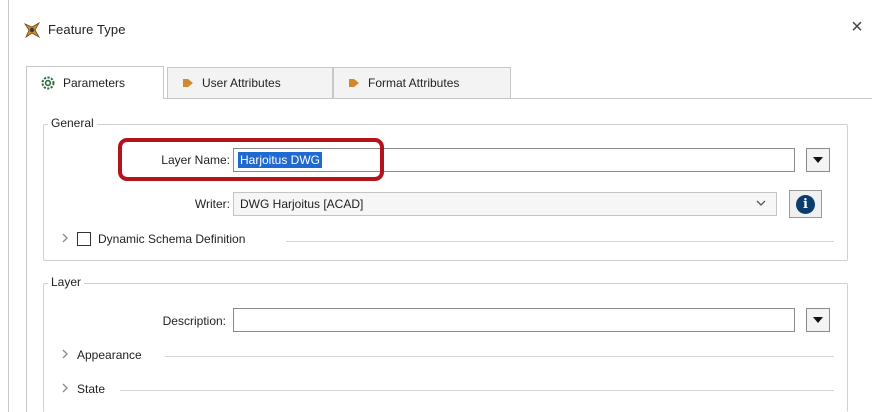 The image size is (872, 412). What do you see at coordinates (477, 390) in the screenshot?
I see `state-divider` at bounding box center [477, 390].